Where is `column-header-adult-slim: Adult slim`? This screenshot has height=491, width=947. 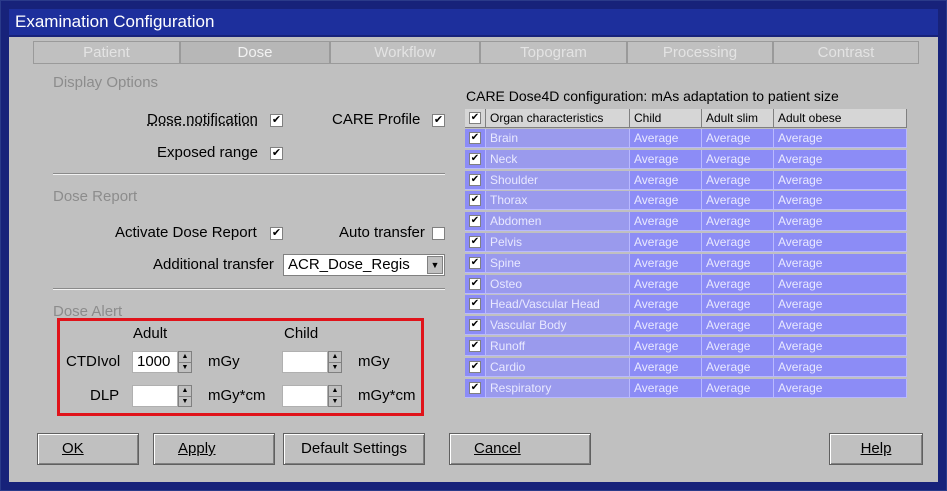 column-header-adult-slim: Adult slim is located at coordinates (738, 118).